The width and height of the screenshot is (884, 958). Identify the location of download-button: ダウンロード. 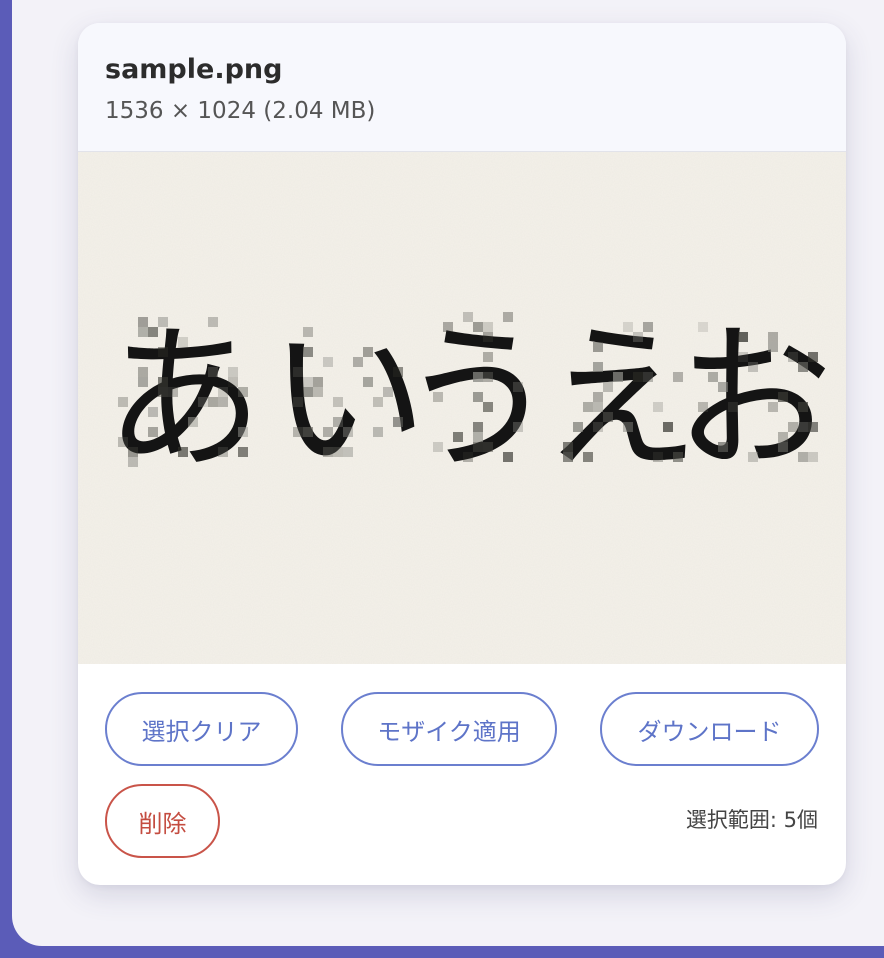
(709, 729).